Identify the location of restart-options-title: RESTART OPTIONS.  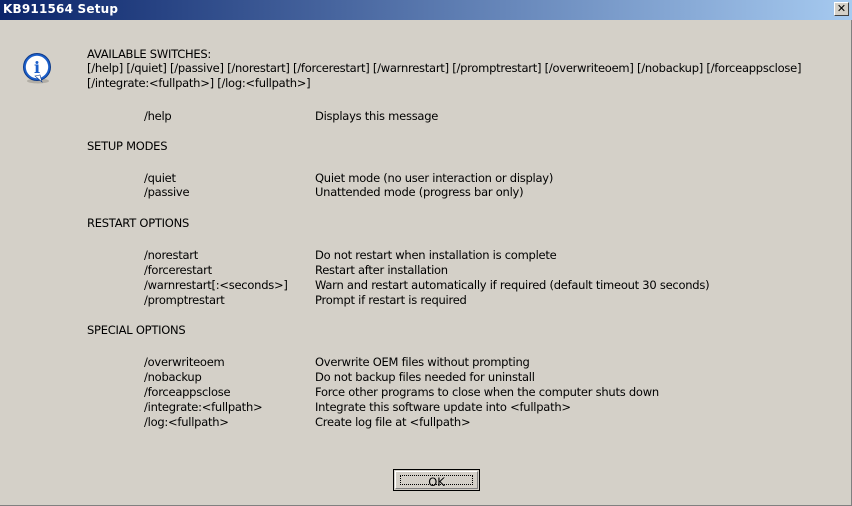
(138, 223).